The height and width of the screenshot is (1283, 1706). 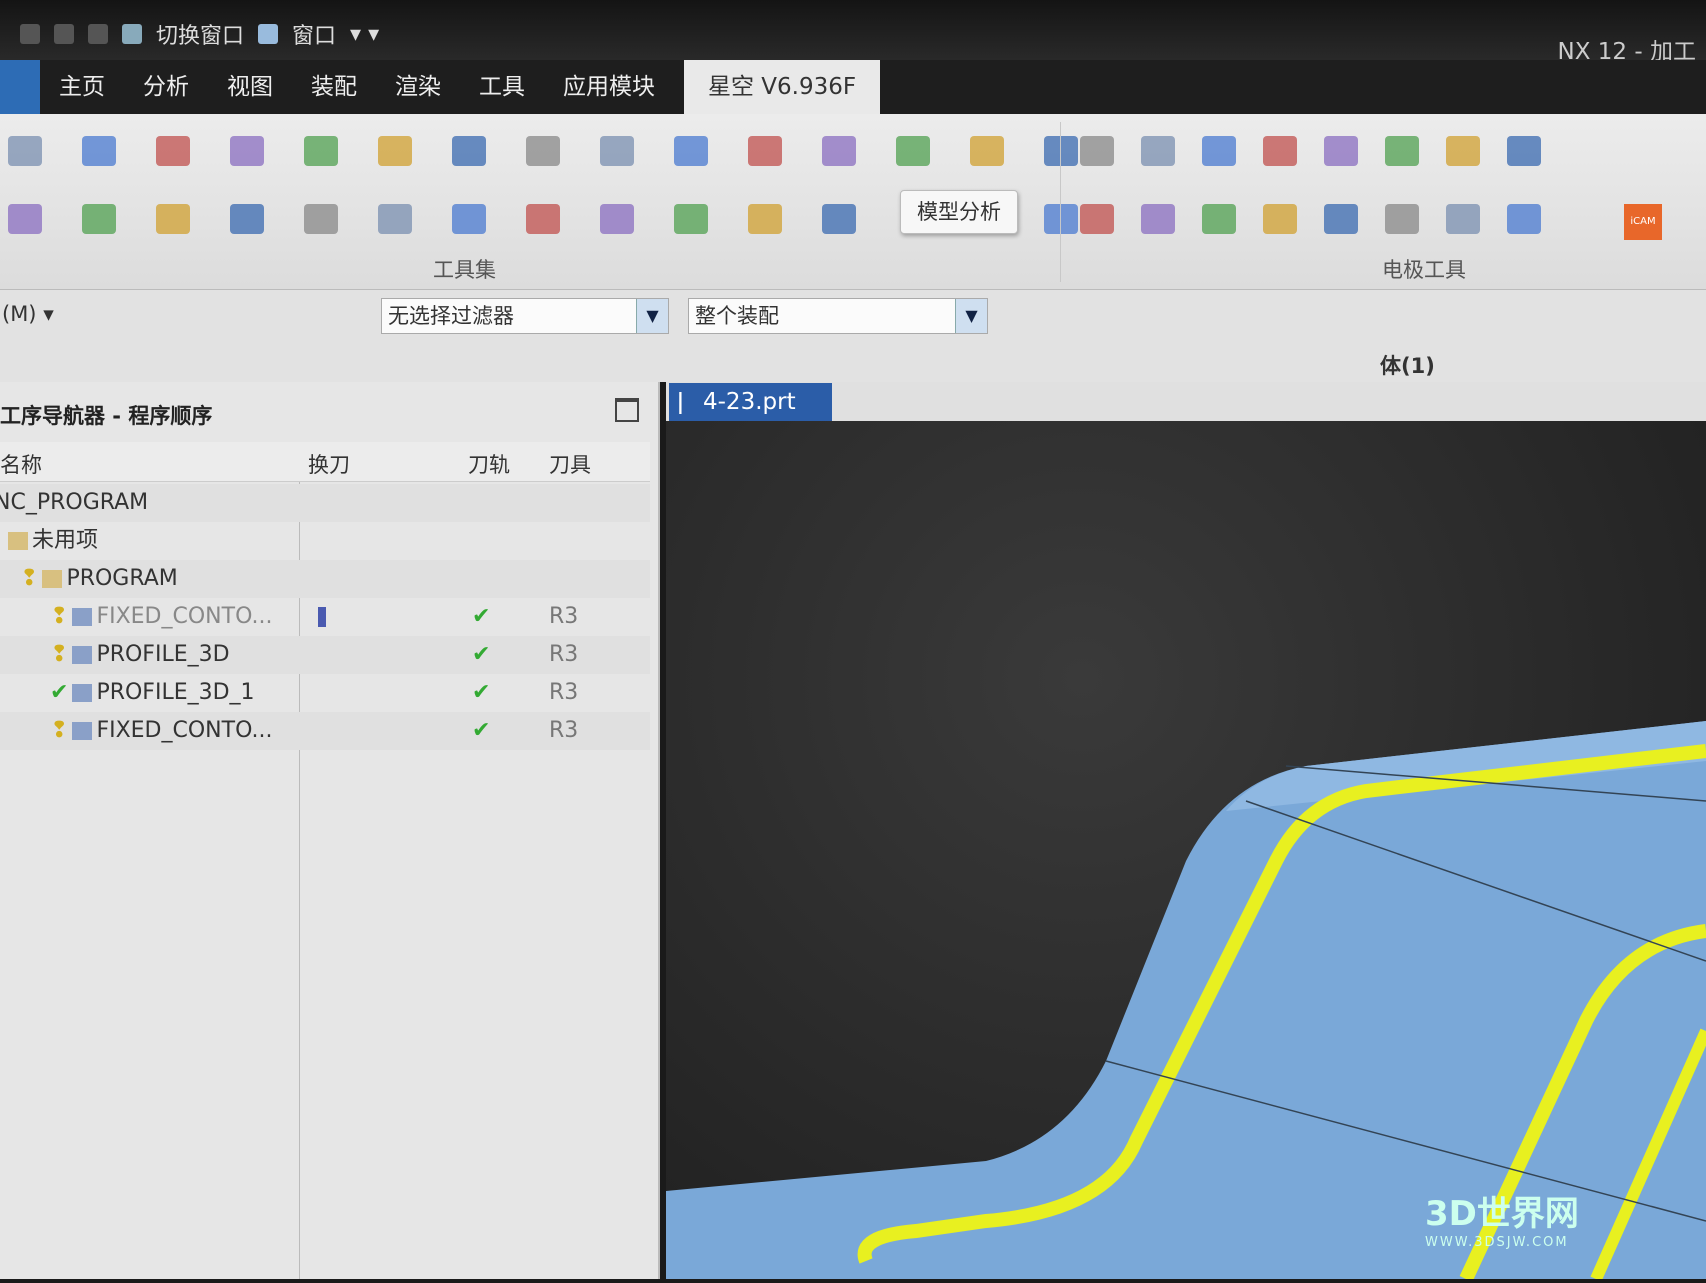 I want to click on switch-window-button: 切换窗口, so click(x=200, y=34).